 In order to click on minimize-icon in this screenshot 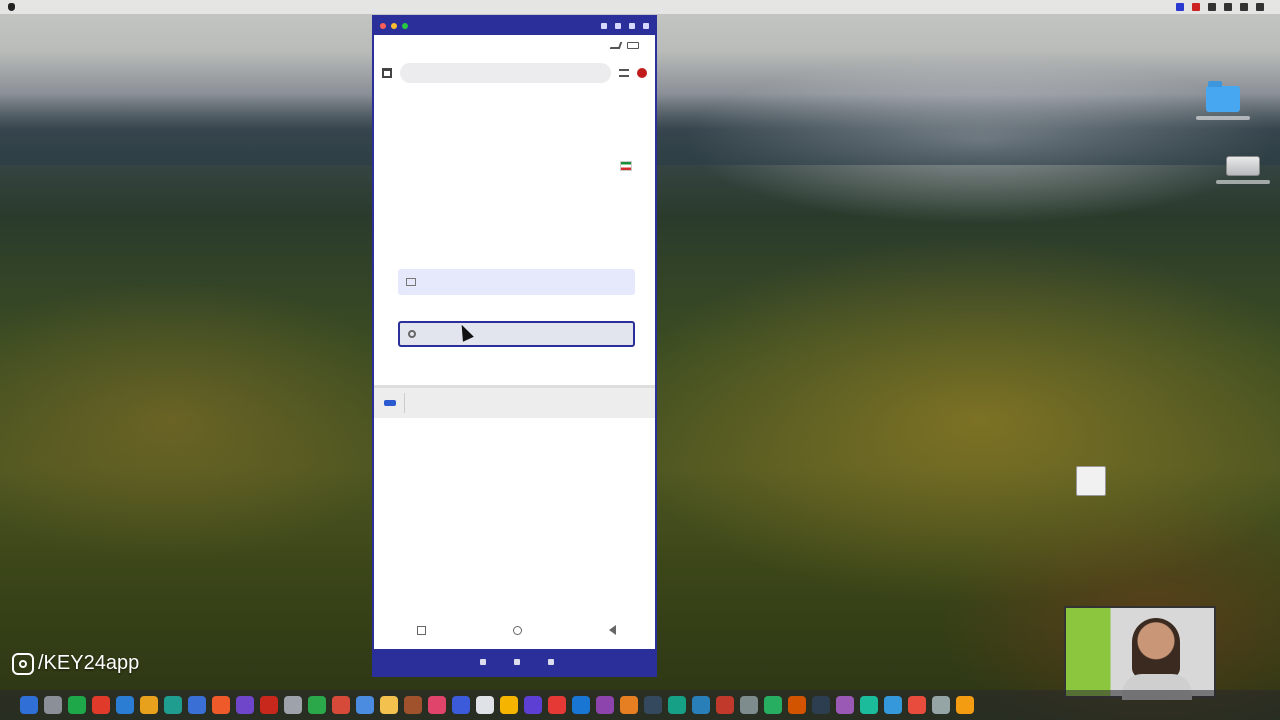, I will do `click(394, 26)`.